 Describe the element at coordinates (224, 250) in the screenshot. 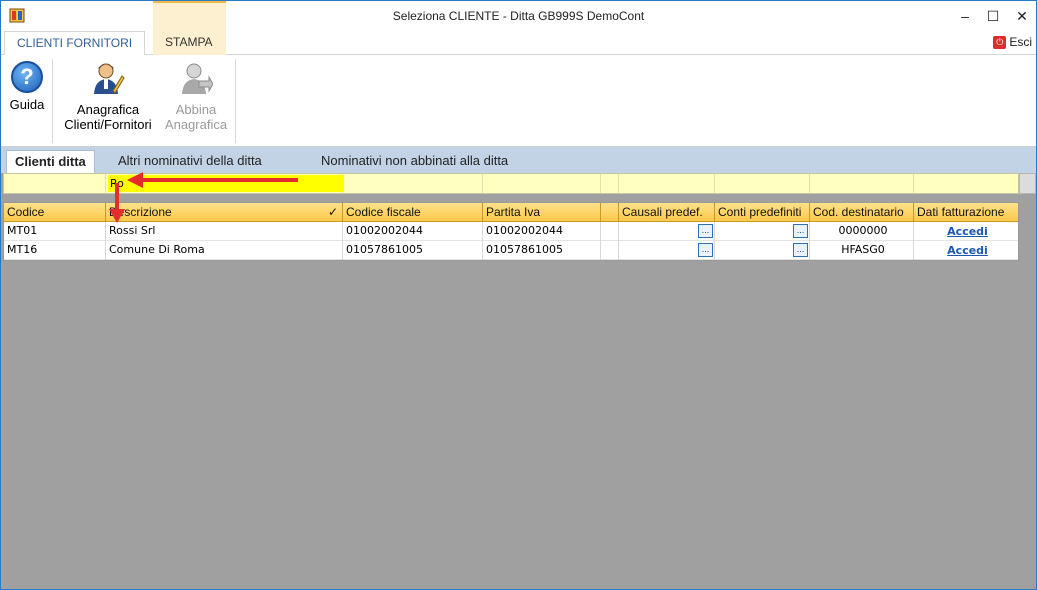

I see `cell-descrizione: Comune Di Roma` at that location.